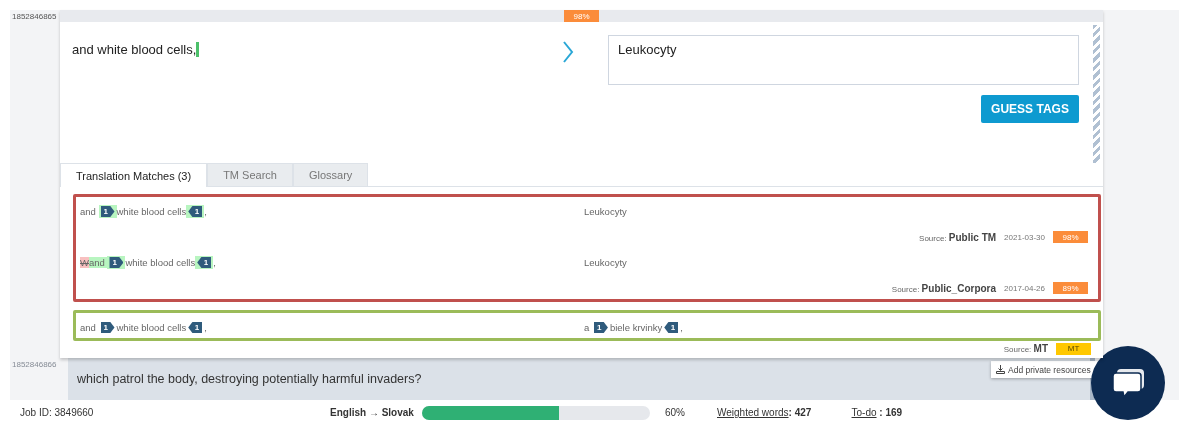 This screenshot has width=1179, height=425. I want to click on match-source: Source: Public_Corpora, so click(944, 288).